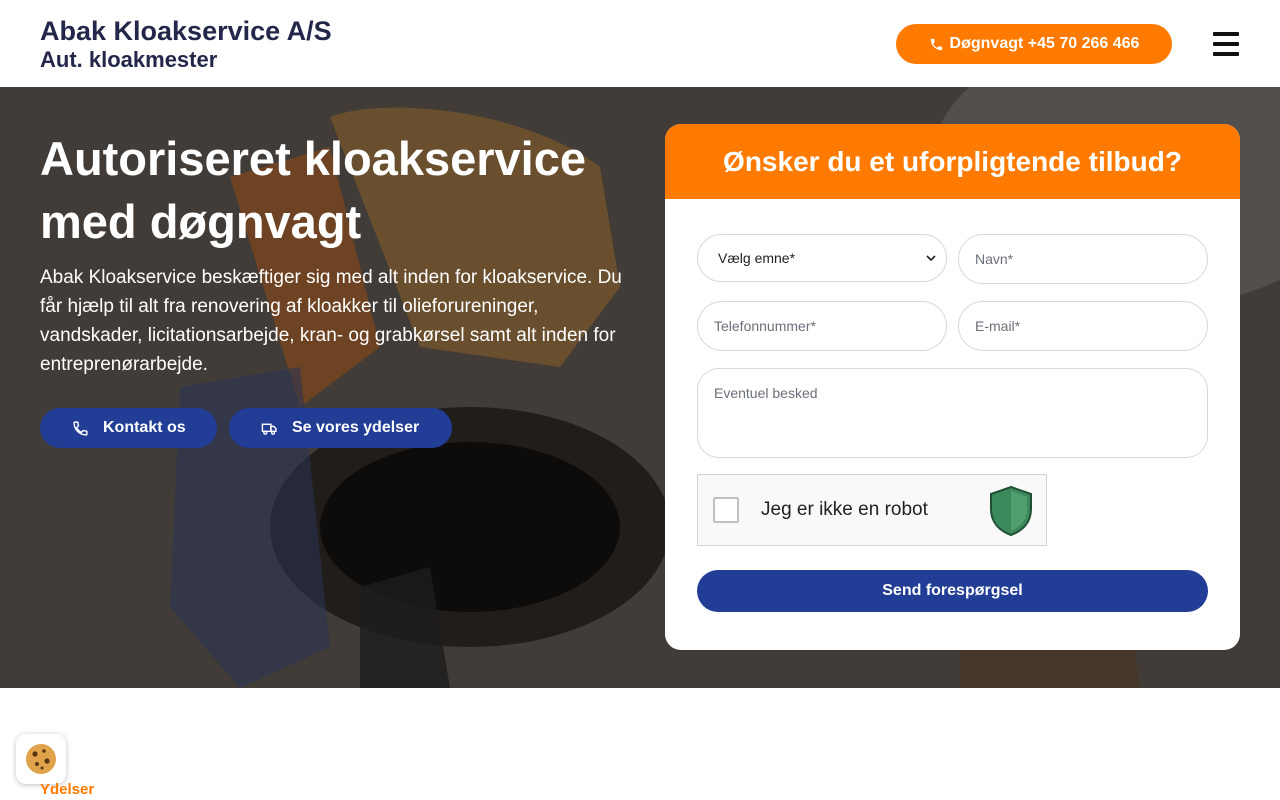  I want to click on hero-title: Autoriseret kloakservice med døgnvagt, so click(313, 190).